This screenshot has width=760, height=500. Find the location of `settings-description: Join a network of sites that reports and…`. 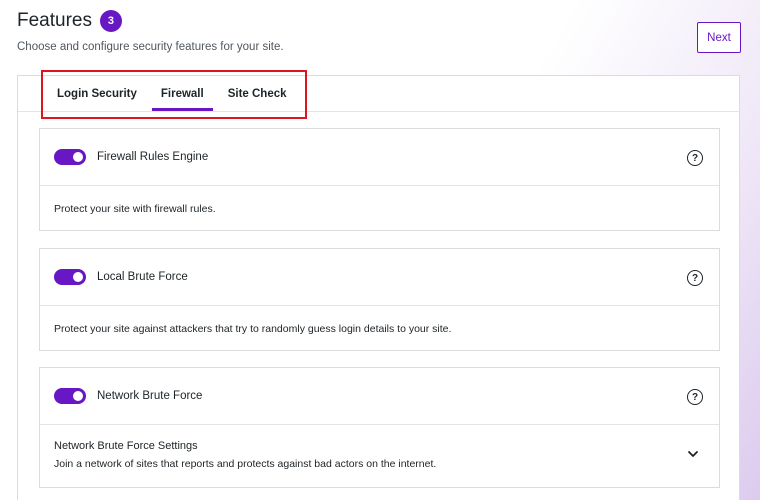

settings-description: Join a network of sites that reports and… is located at coordinates (245, 464).